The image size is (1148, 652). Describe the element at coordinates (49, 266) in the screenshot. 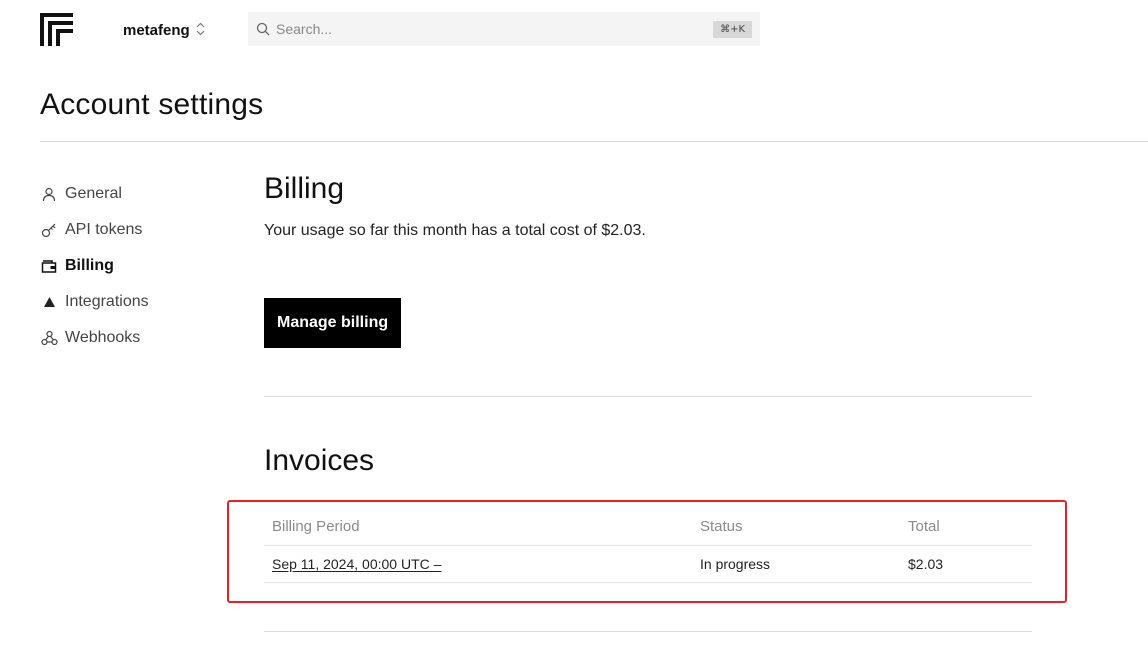

I see `wallet-icon` at that location.